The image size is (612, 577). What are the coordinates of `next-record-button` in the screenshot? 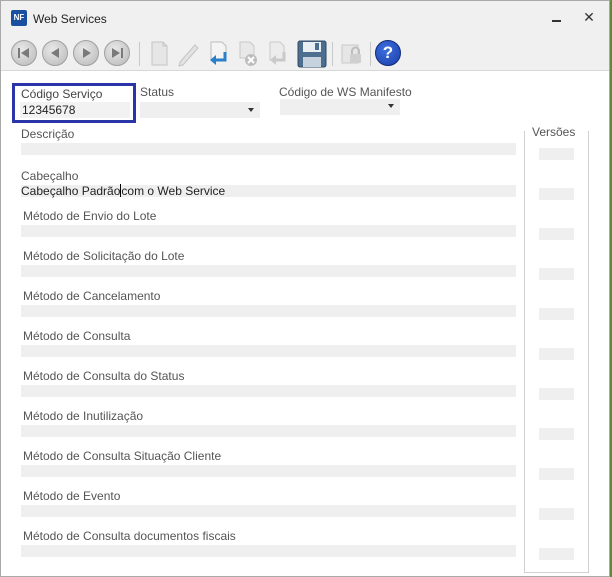 It's located at (87, 53).